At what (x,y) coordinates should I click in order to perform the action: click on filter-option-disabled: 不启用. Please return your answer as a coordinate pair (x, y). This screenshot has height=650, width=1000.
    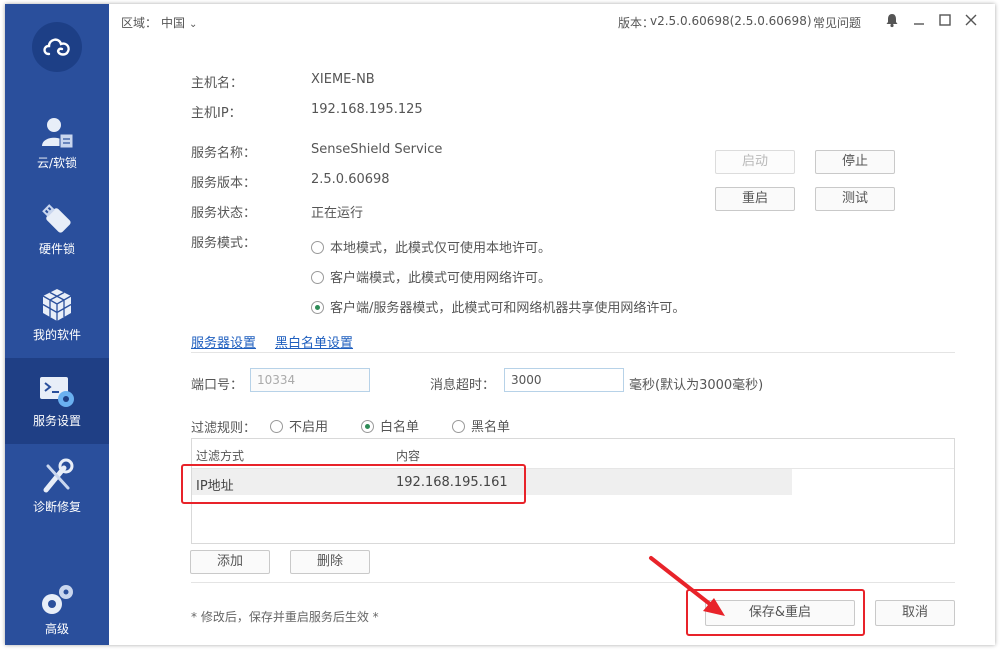
    Looking at the image, I should click on (299, 425).